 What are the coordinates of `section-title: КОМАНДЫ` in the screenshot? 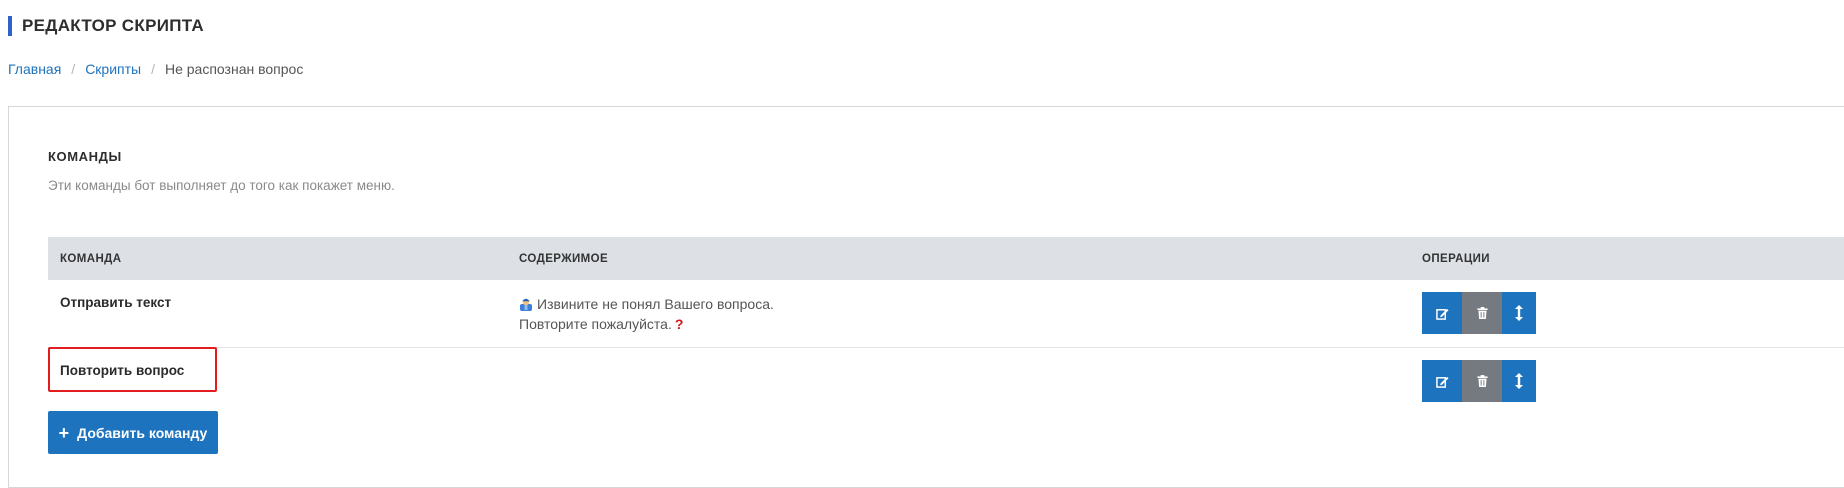 It's located at (85, 156).